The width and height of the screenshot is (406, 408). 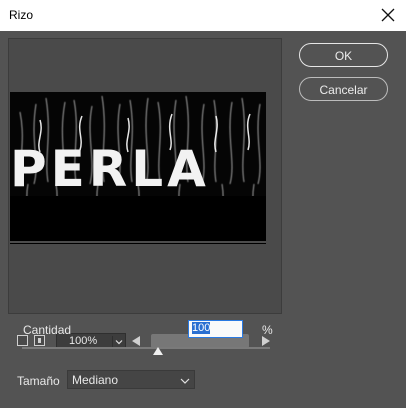 I want to click on chevron-down-icon, so click(x=185, y=380).